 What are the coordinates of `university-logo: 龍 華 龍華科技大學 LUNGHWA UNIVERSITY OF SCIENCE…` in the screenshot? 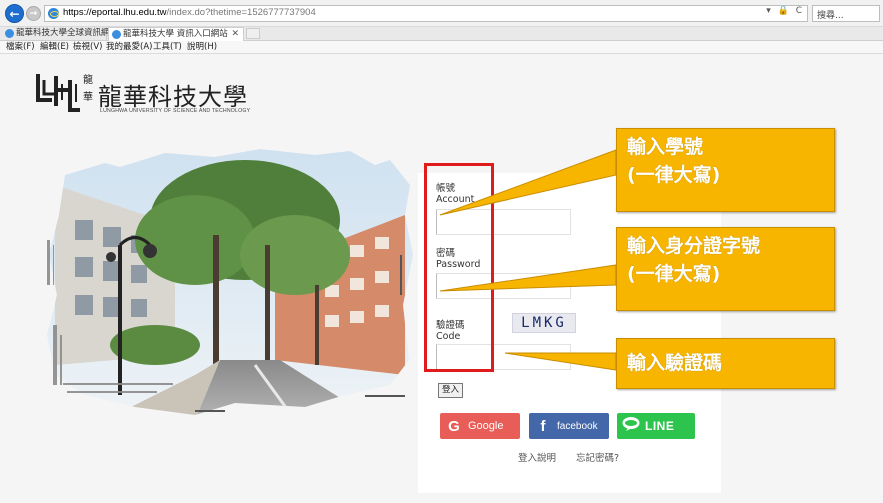 It's located at (143, 95).